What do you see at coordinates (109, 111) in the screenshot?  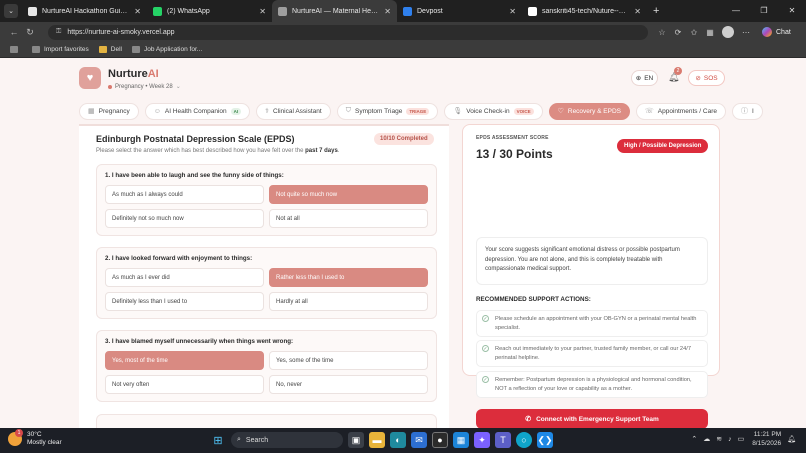 I see `tab-pregnancy: ▦ Pregnancy` at bounding box center [109, 111].